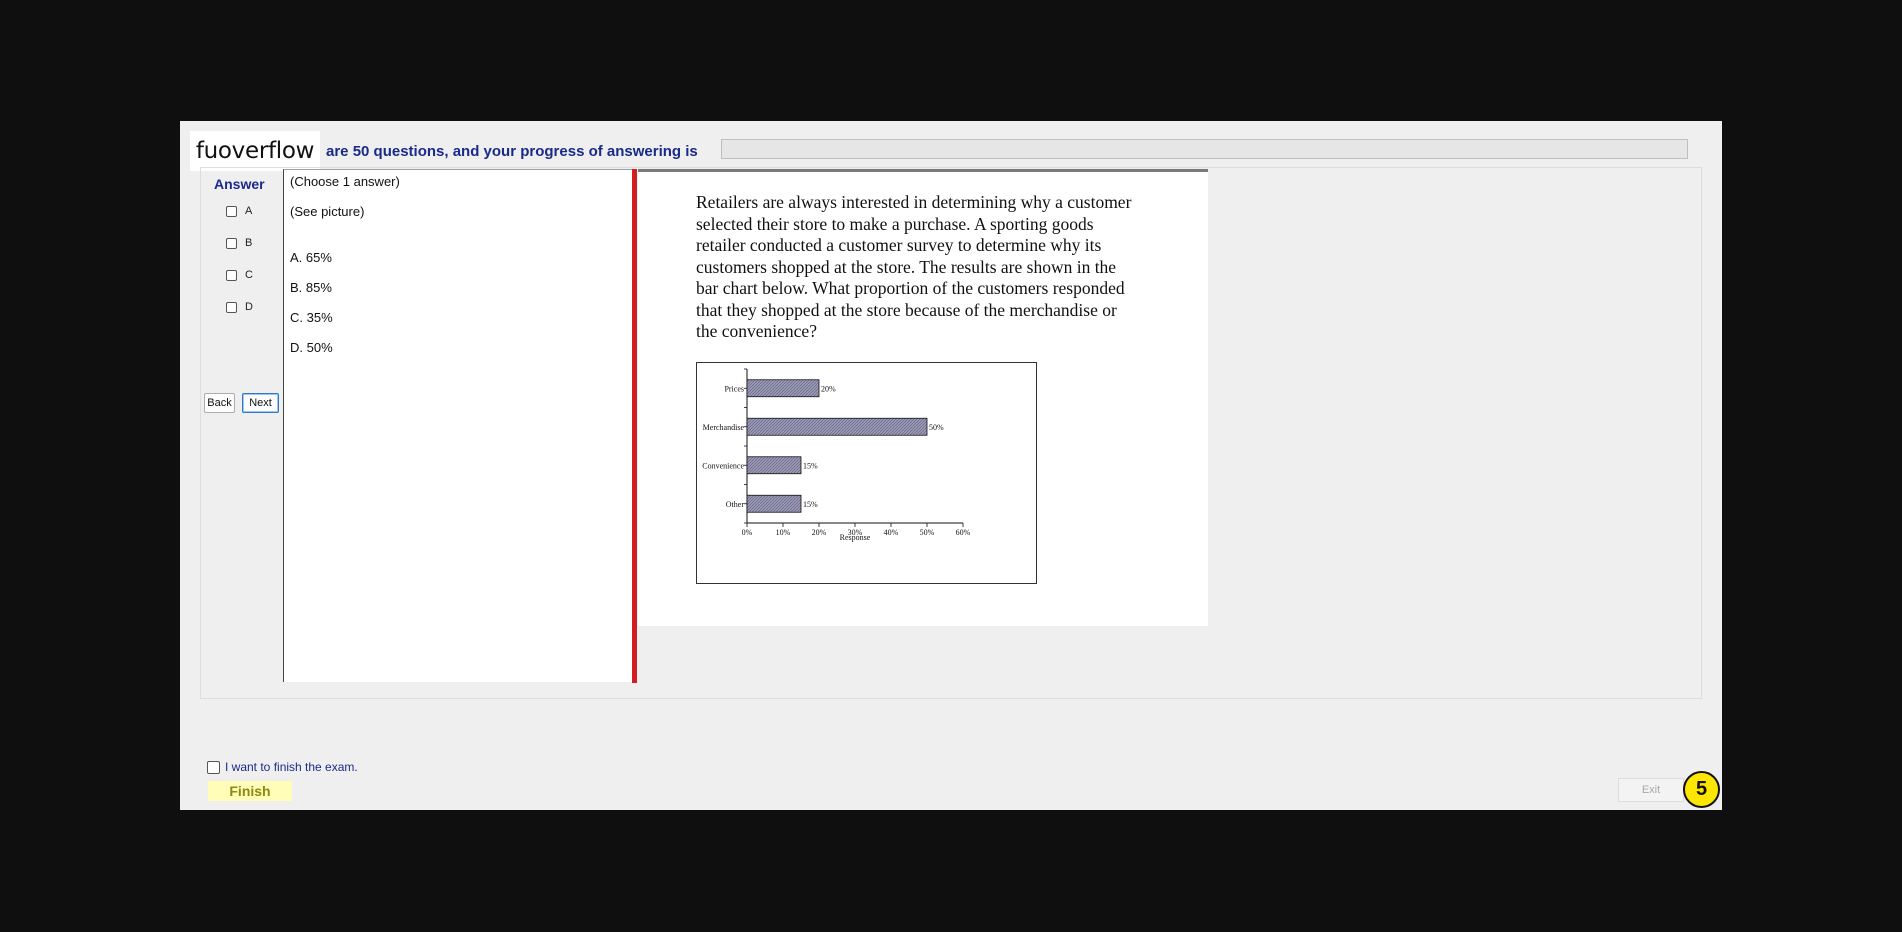  What do you see at coordinates (231, 243) in the screenshot?
I see `option-b-checkbox` at bounding box center [231, 243].